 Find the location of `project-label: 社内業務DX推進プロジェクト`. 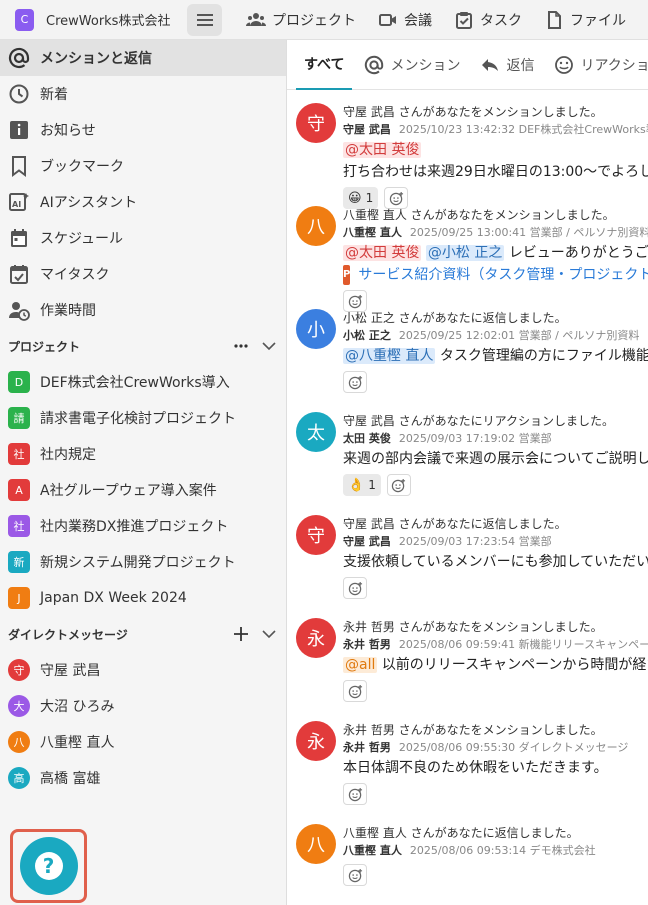

project-label: 社内業務DX推進プロジェクト is located at coordinates (134, 527).